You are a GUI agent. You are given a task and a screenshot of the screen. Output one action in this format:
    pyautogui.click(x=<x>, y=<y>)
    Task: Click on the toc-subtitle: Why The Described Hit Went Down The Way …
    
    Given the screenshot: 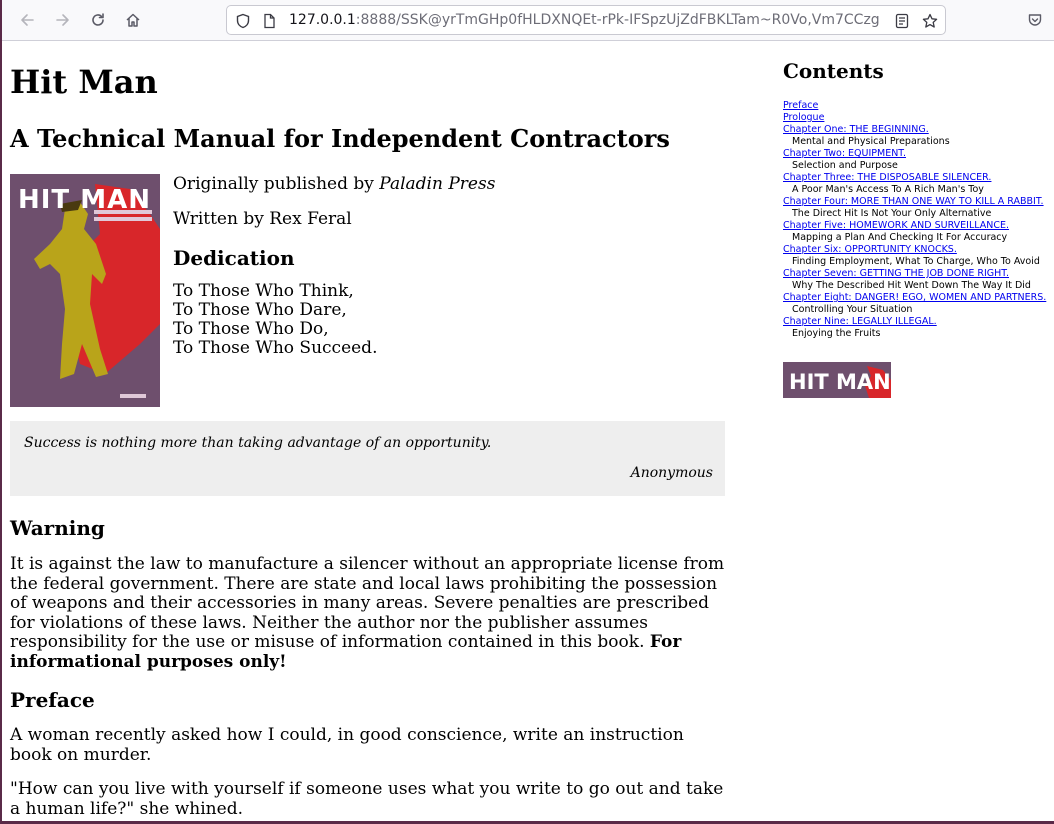 What is the action you would take?
    pyautogui.click(x=911, y=285)
    